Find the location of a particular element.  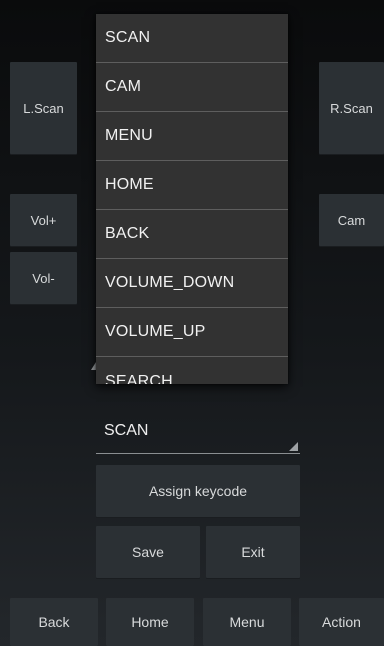

nav-menu-button: Menu is located at coordinates (247, 622).